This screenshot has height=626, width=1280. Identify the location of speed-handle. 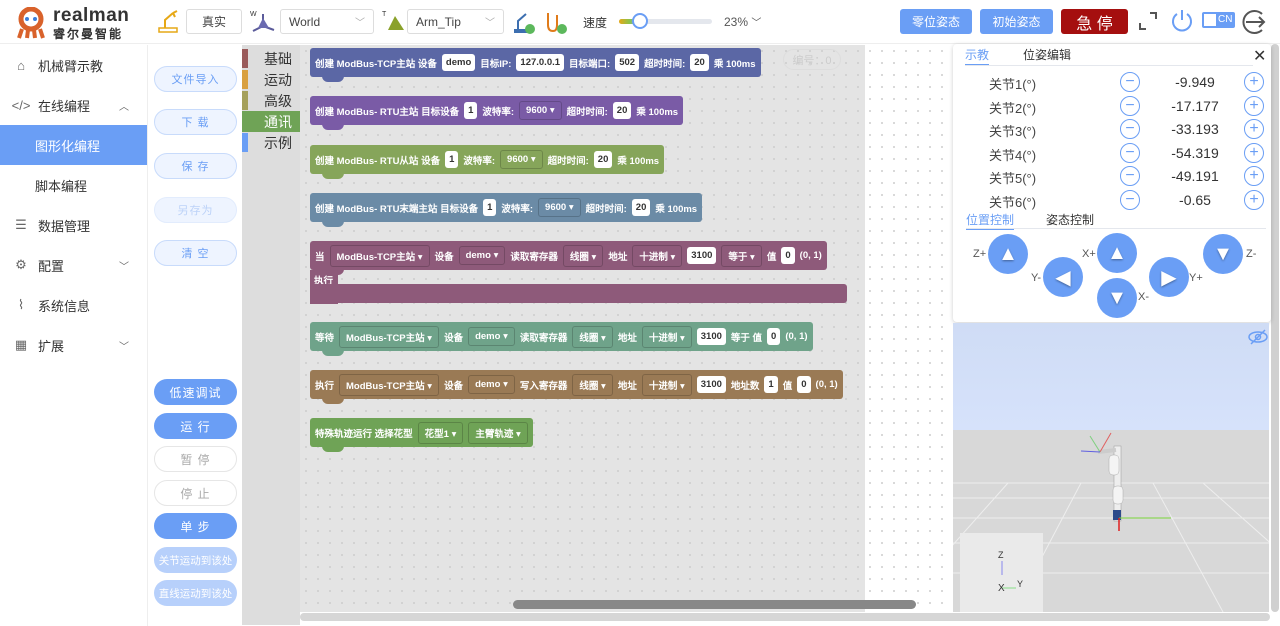
(640, 21).